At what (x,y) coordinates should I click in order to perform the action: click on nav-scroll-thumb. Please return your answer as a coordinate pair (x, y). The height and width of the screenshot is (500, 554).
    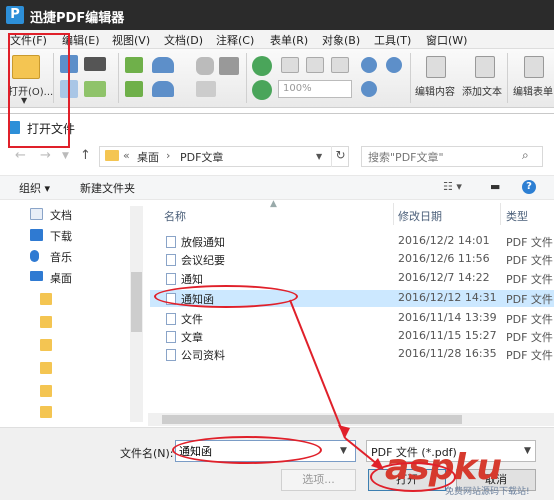
    Looking at the image, I should click on (136, 302).